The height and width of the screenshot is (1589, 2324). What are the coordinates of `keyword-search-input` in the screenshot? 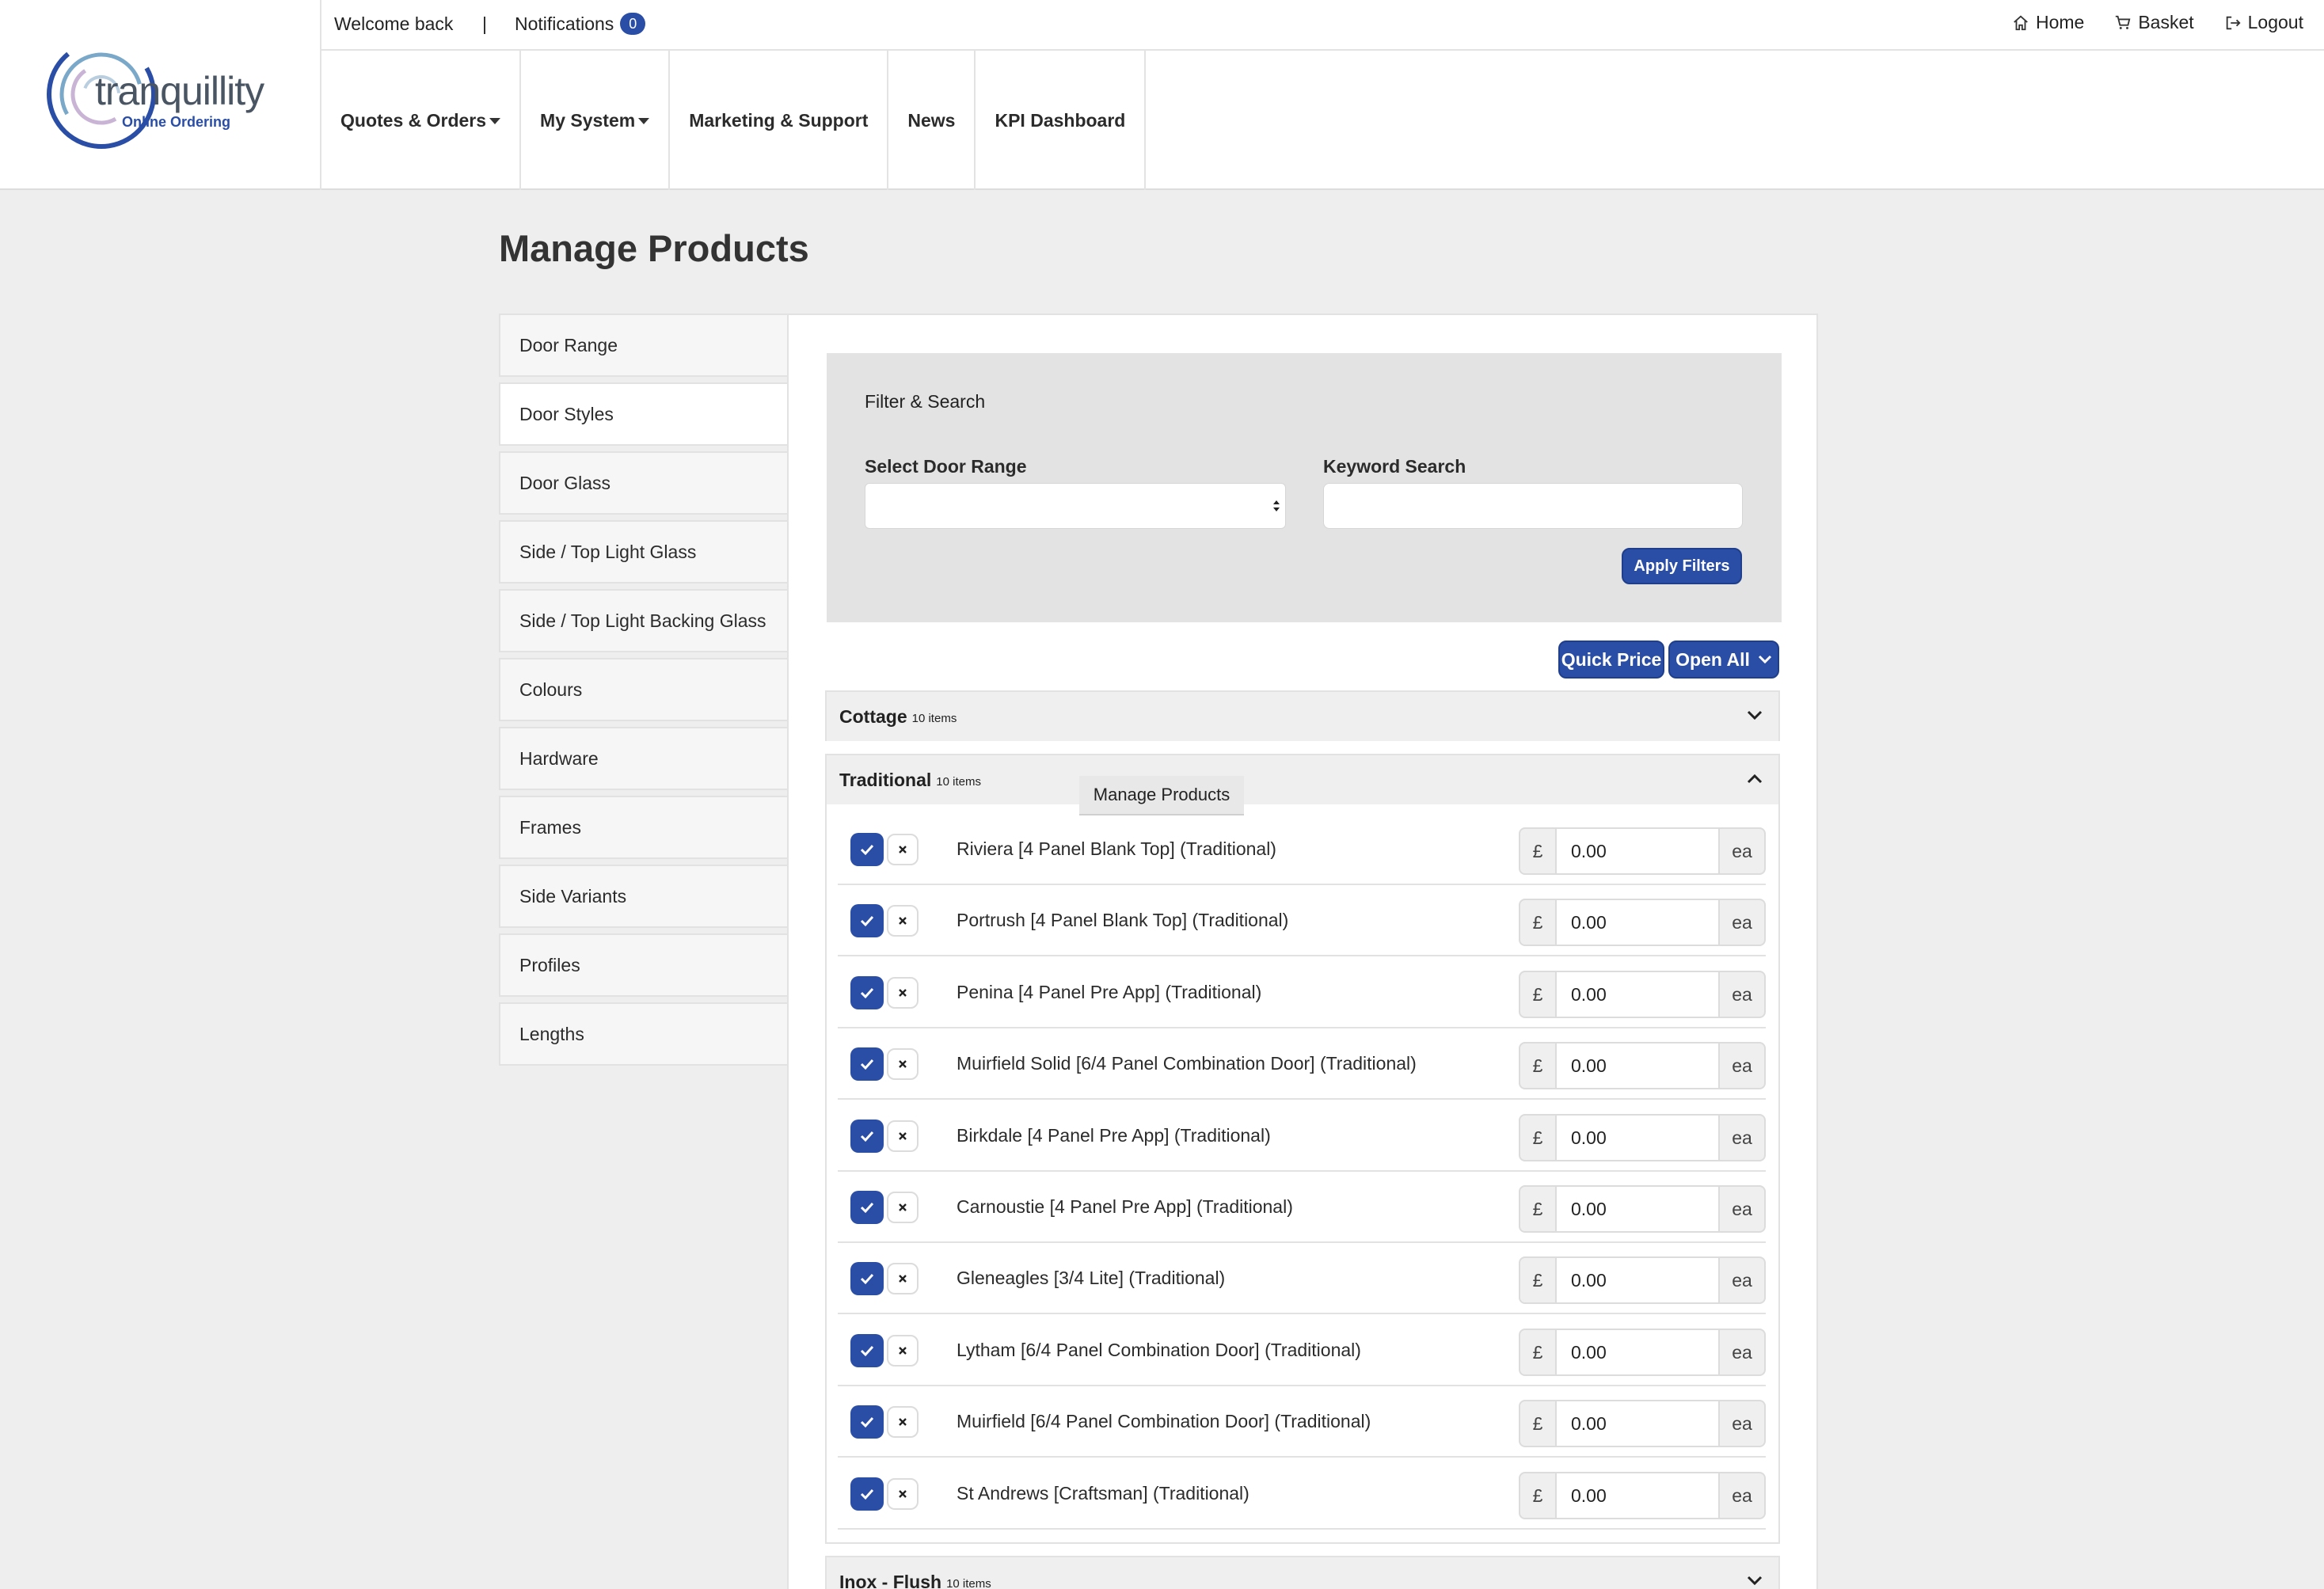 It's located at (1533, 506).